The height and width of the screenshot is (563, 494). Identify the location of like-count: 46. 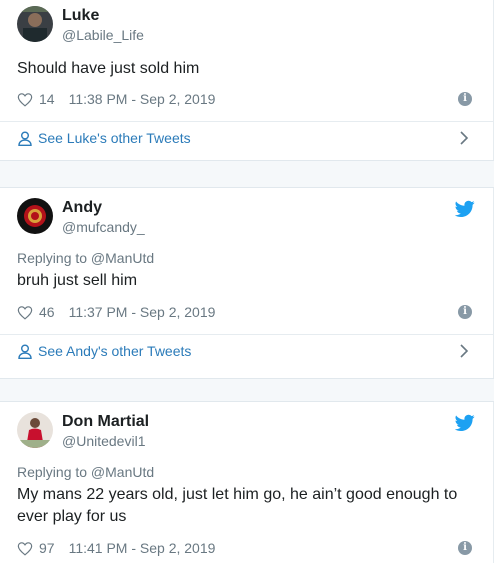
(47, 312).